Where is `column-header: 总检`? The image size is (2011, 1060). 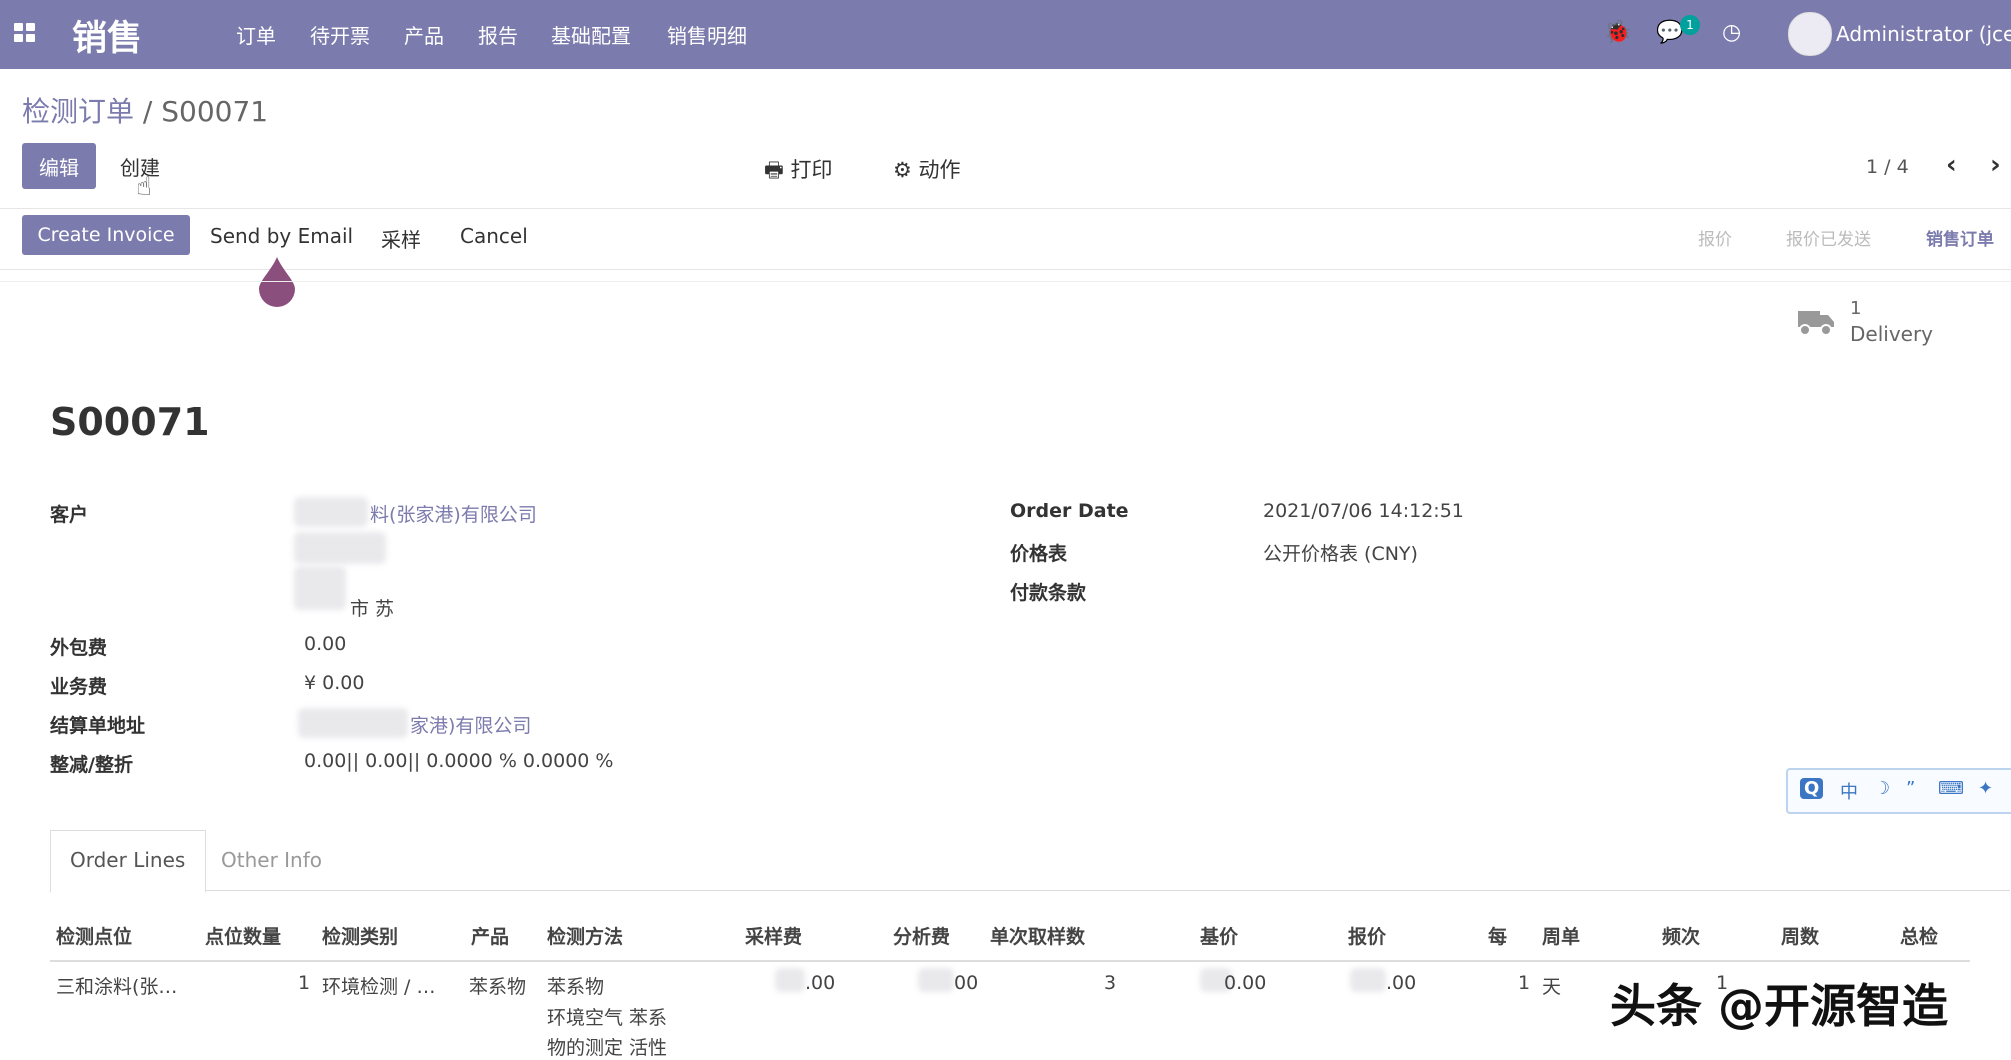
column-header: 总检 is located at coordinates (1919, 935).